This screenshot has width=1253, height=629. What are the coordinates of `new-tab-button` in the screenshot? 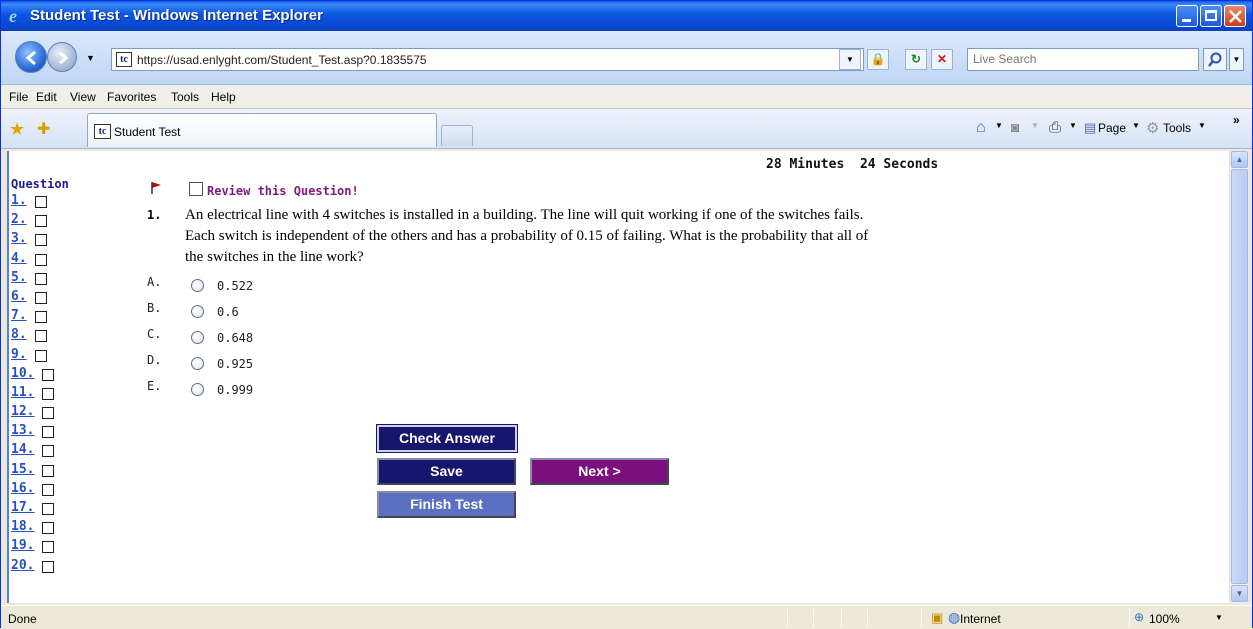 It's located at (457, 135).